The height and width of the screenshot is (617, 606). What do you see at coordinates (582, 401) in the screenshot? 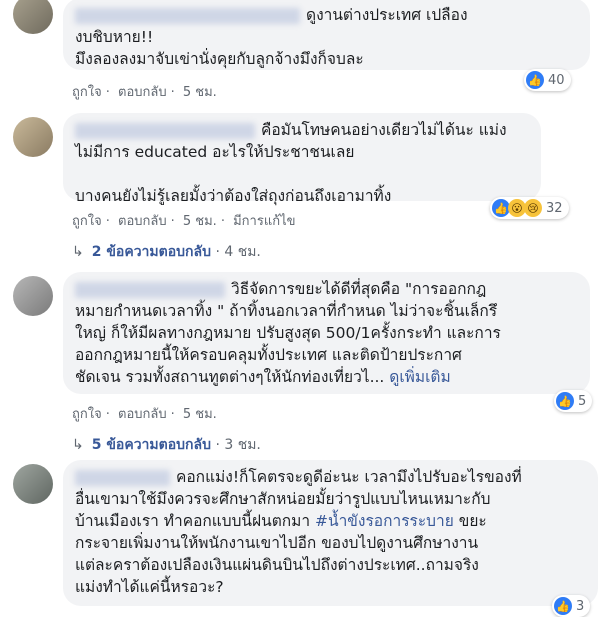
I see `reaction-count: 5` at bounding box center [582, 401].